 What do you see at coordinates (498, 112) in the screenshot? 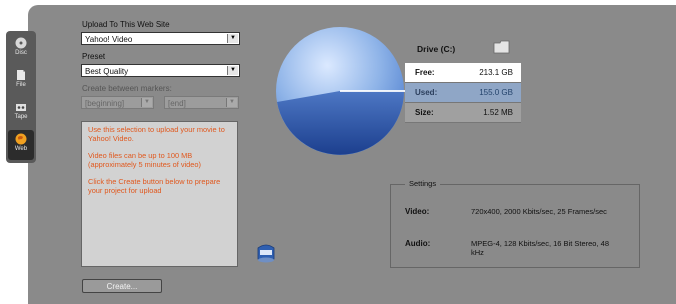
I see `size-value: 1.52 MB` at bounding box center [498, 112].